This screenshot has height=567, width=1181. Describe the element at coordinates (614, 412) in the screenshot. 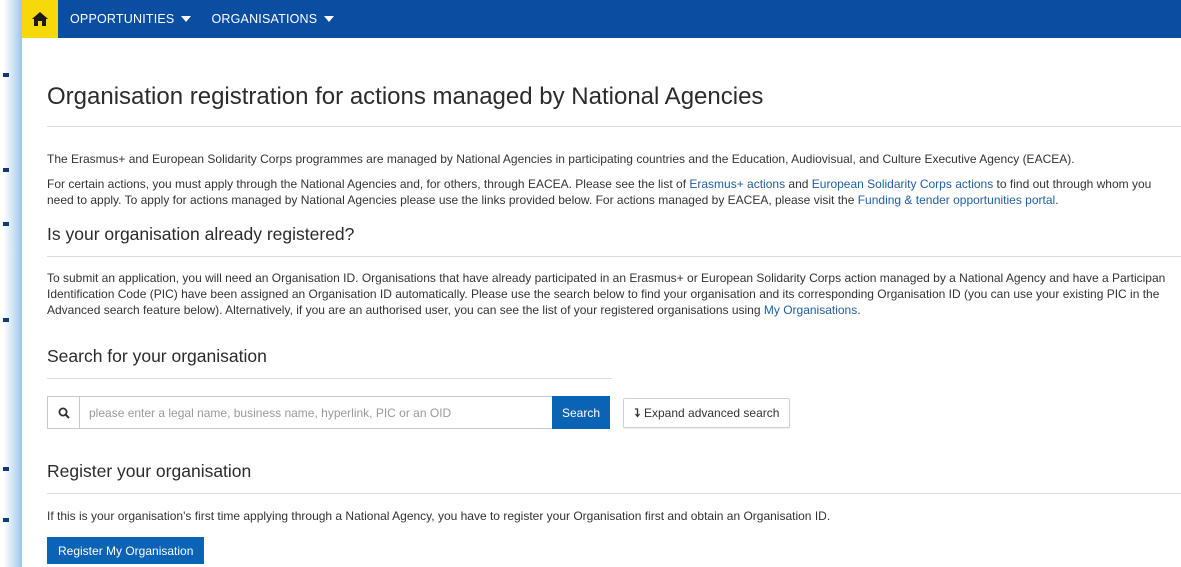

I see `search-row: Search Expand advanced search` at that location.